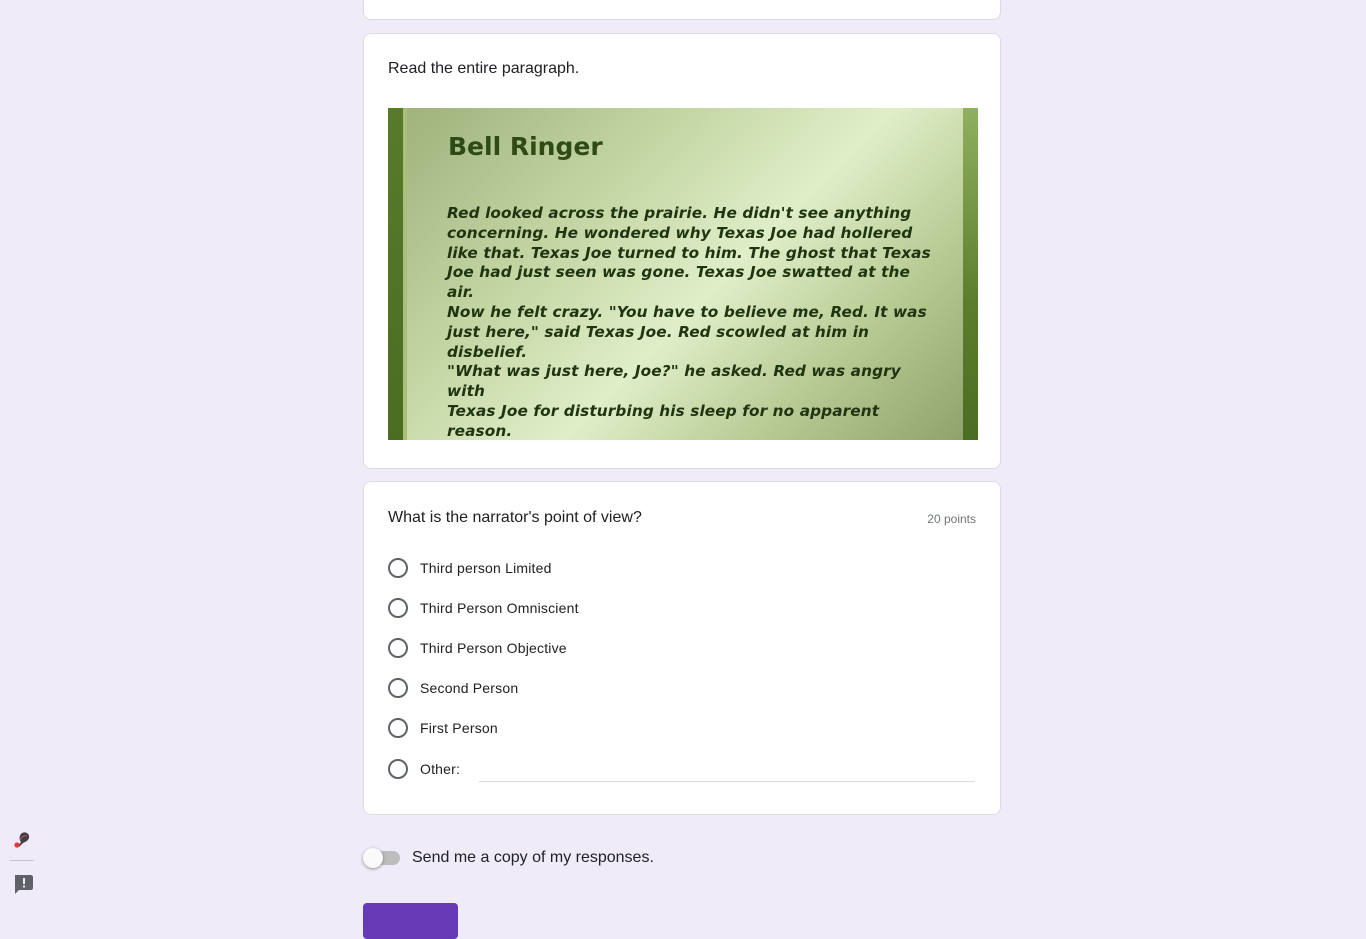 The image size is (1366, 939). I want to click on copy-responses-row: Send me a copy of my responses., so click(508, 858).